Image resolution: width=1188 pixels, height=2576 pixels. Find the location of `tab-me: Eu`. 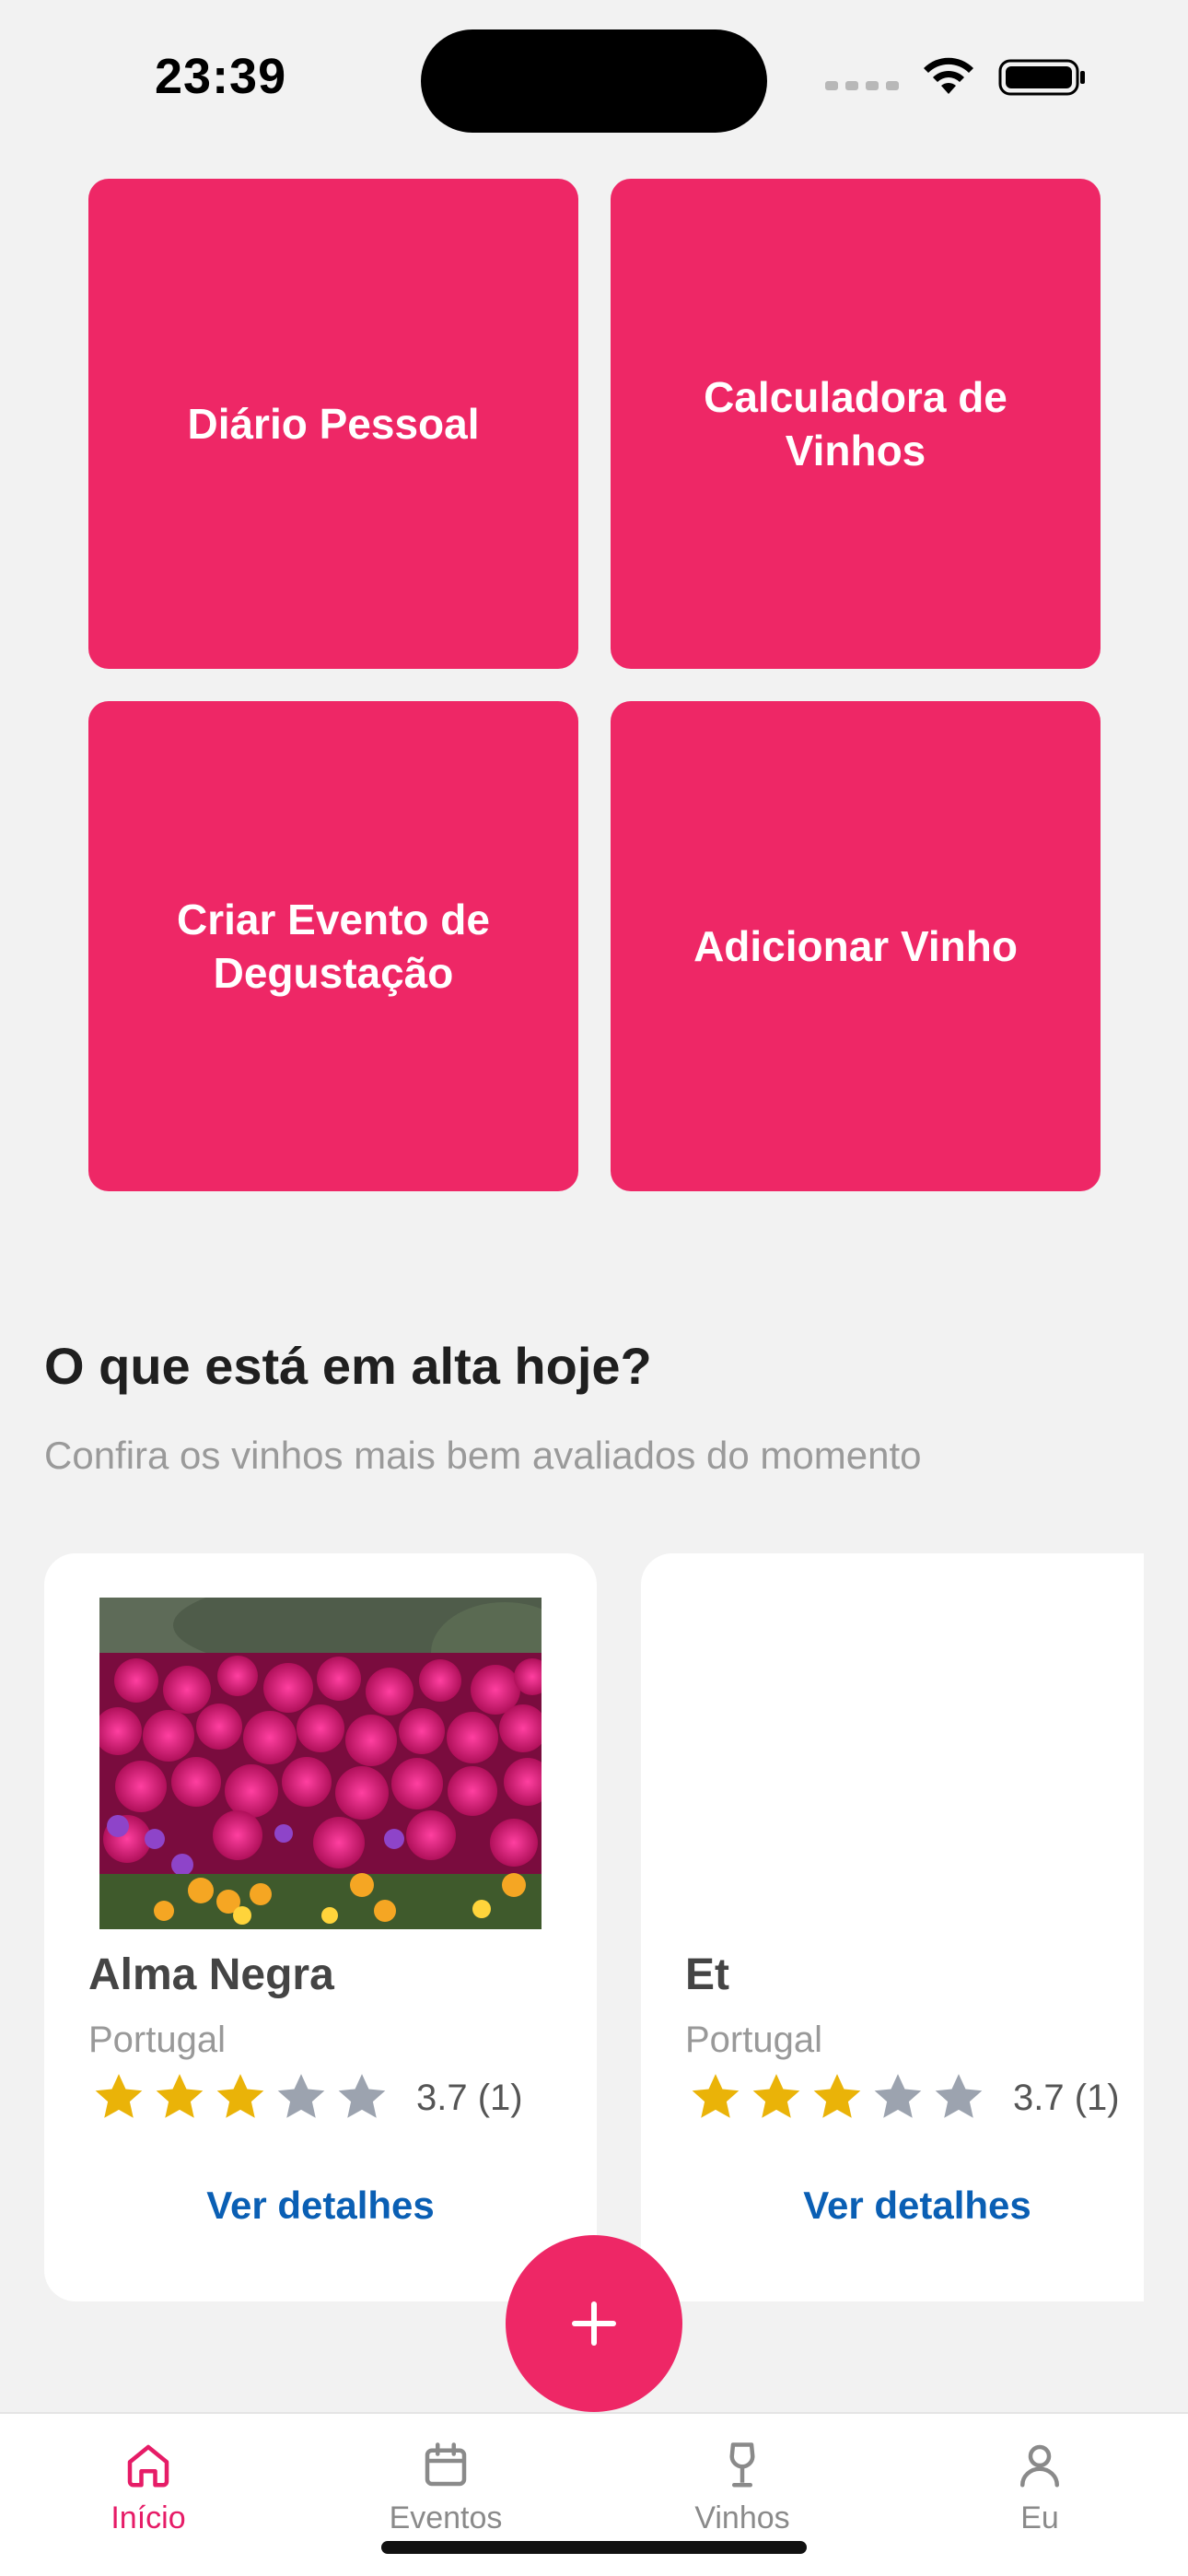

tab-me: Eu is located at coordinates (1040, 2487).